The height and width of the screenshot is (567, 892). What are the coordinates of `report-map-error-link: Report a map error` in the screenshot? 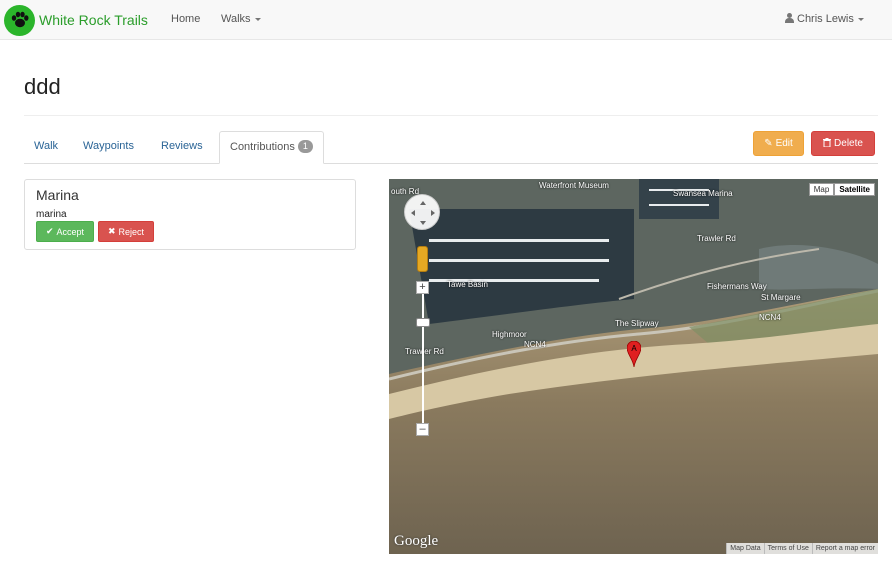 It's located at (844, 548).